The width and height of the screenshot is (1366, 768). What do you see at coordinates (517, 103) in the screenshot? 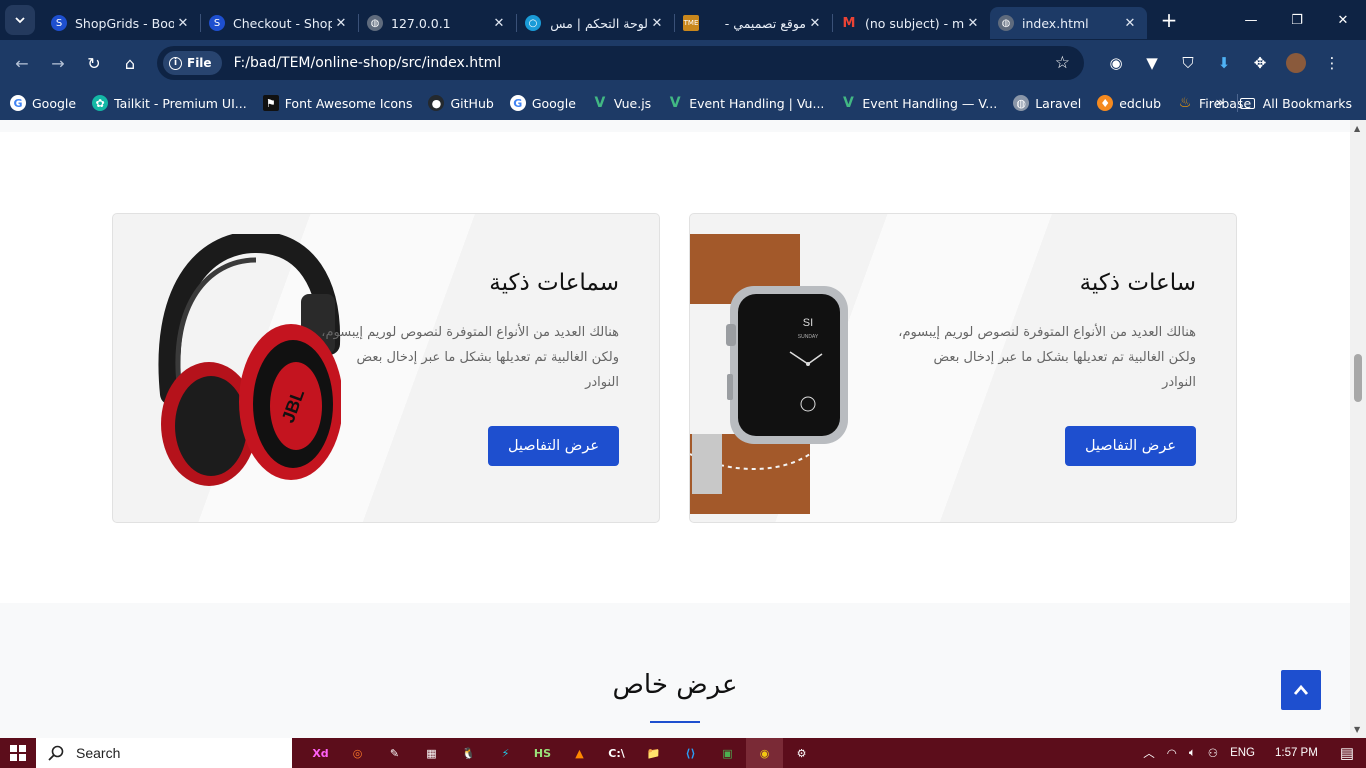
I see `google-icon: G` at bounding box center [517, 103].